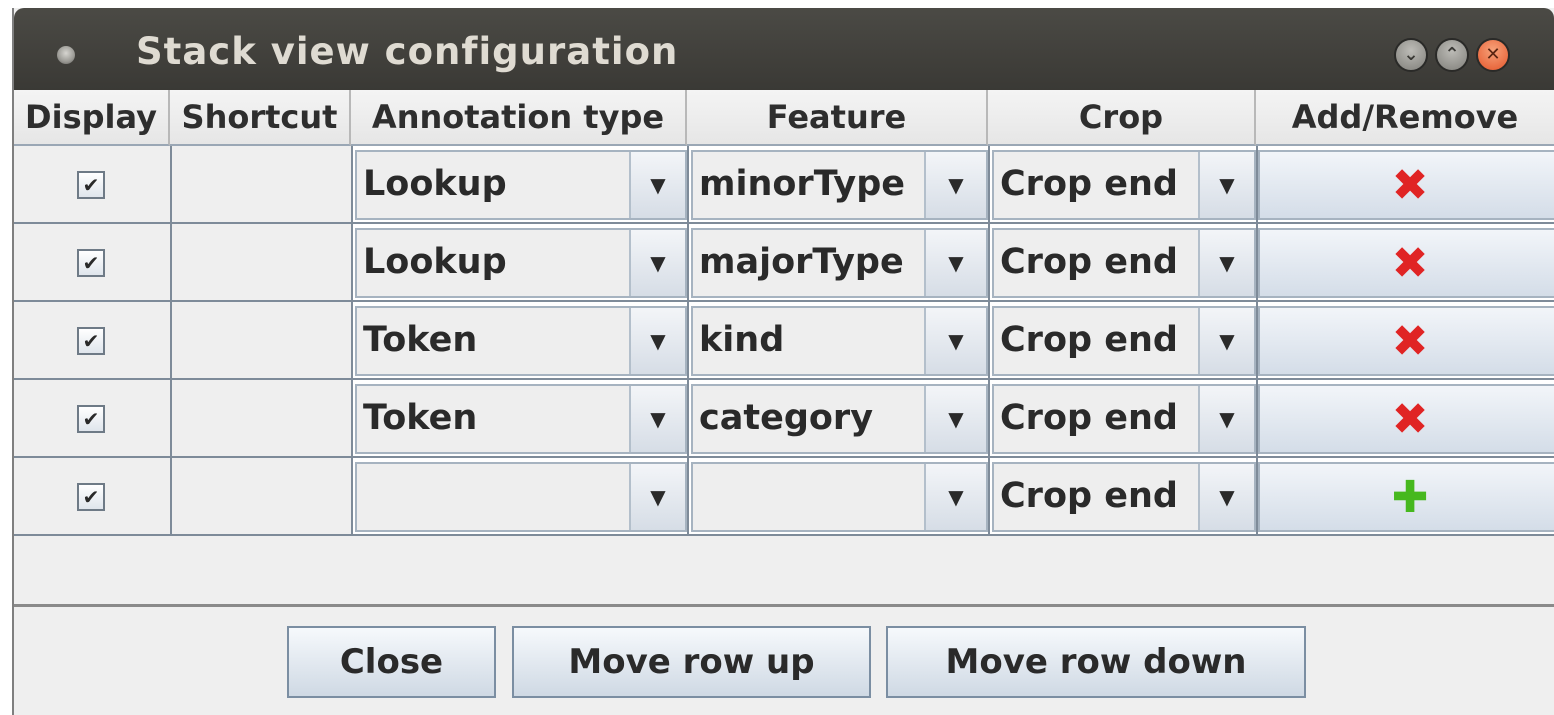 The image size is (1554, 715). I want to click on feature-combo: ▼, so click(839, 497).